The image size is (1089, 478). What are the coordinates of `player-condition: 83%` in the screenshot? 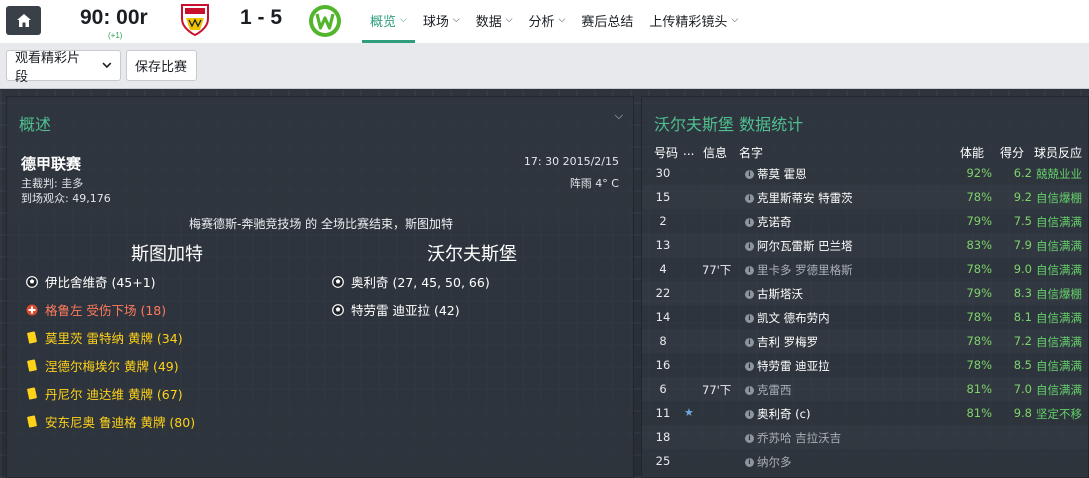 It's located at (979, 245).